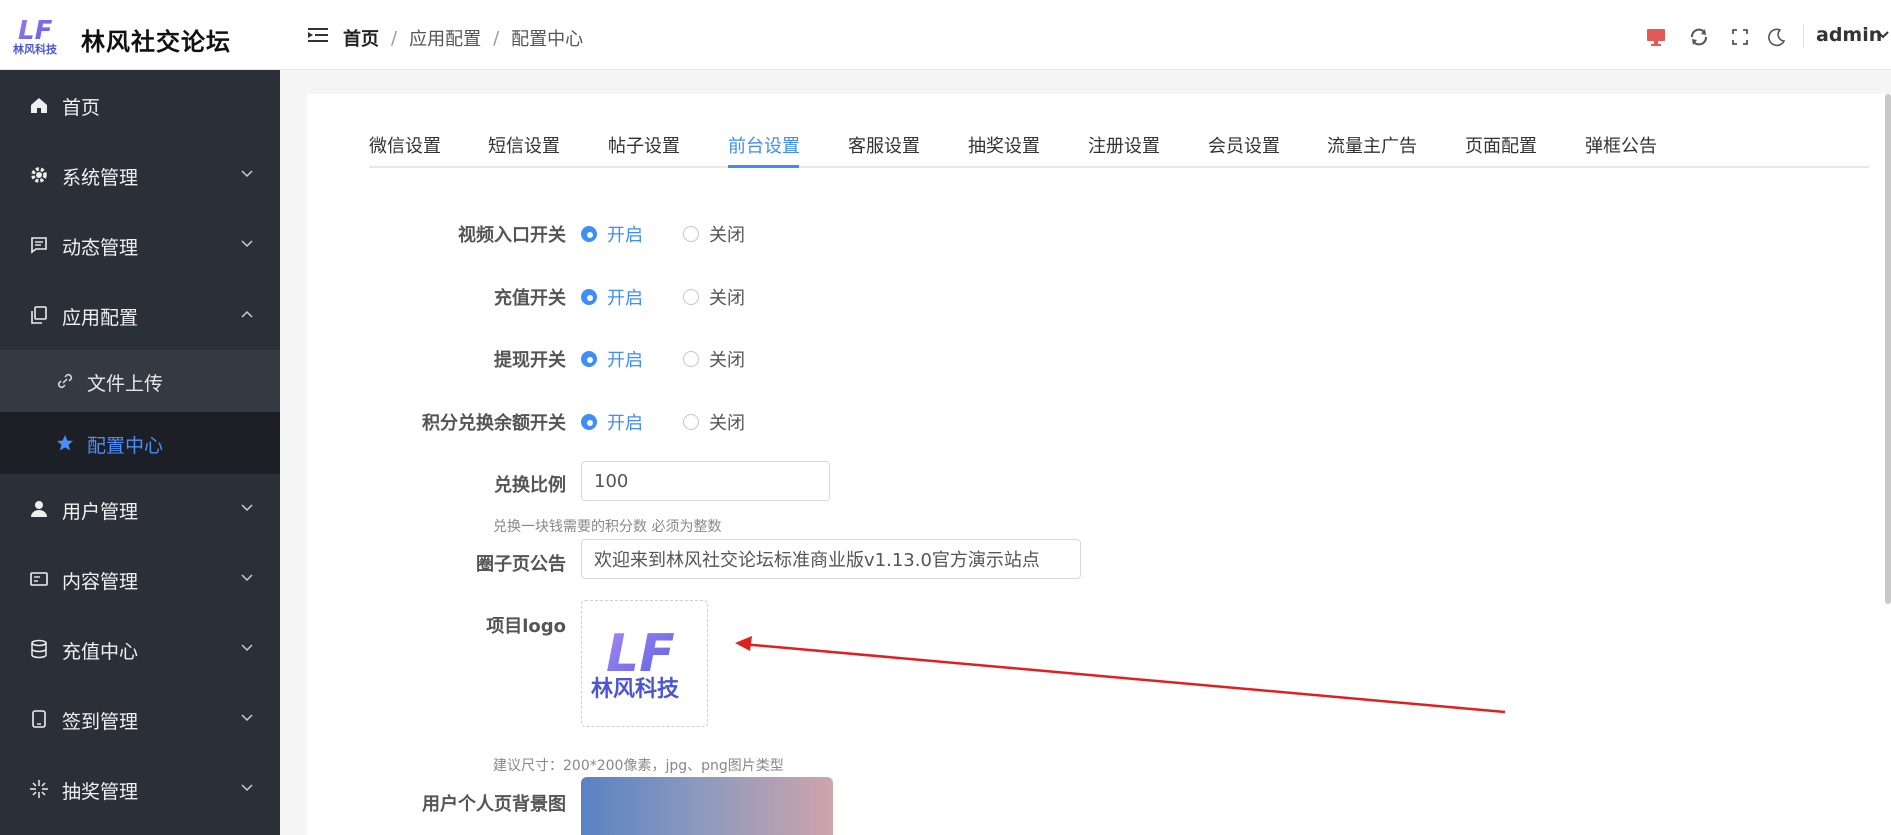  Describe the element at coordinates (1849, 35) in the screenshot. I see `user-name: admin` at that location.